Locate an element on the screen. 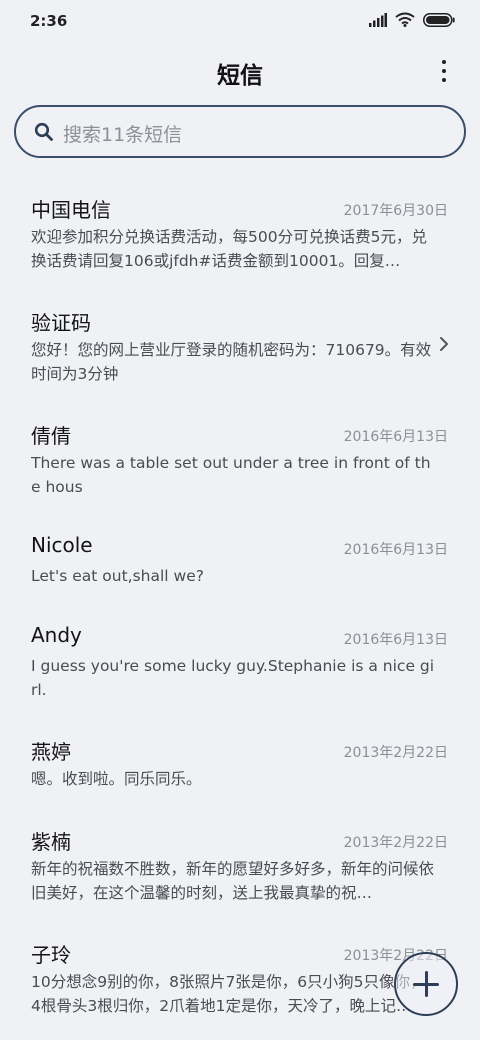 The width and height of the screenshot is (480, 1040). message-preview: 您好！您的网上营业厅登录的随机密码为：710679。有效时间为3分钟 is located at coordinates (231, 362).